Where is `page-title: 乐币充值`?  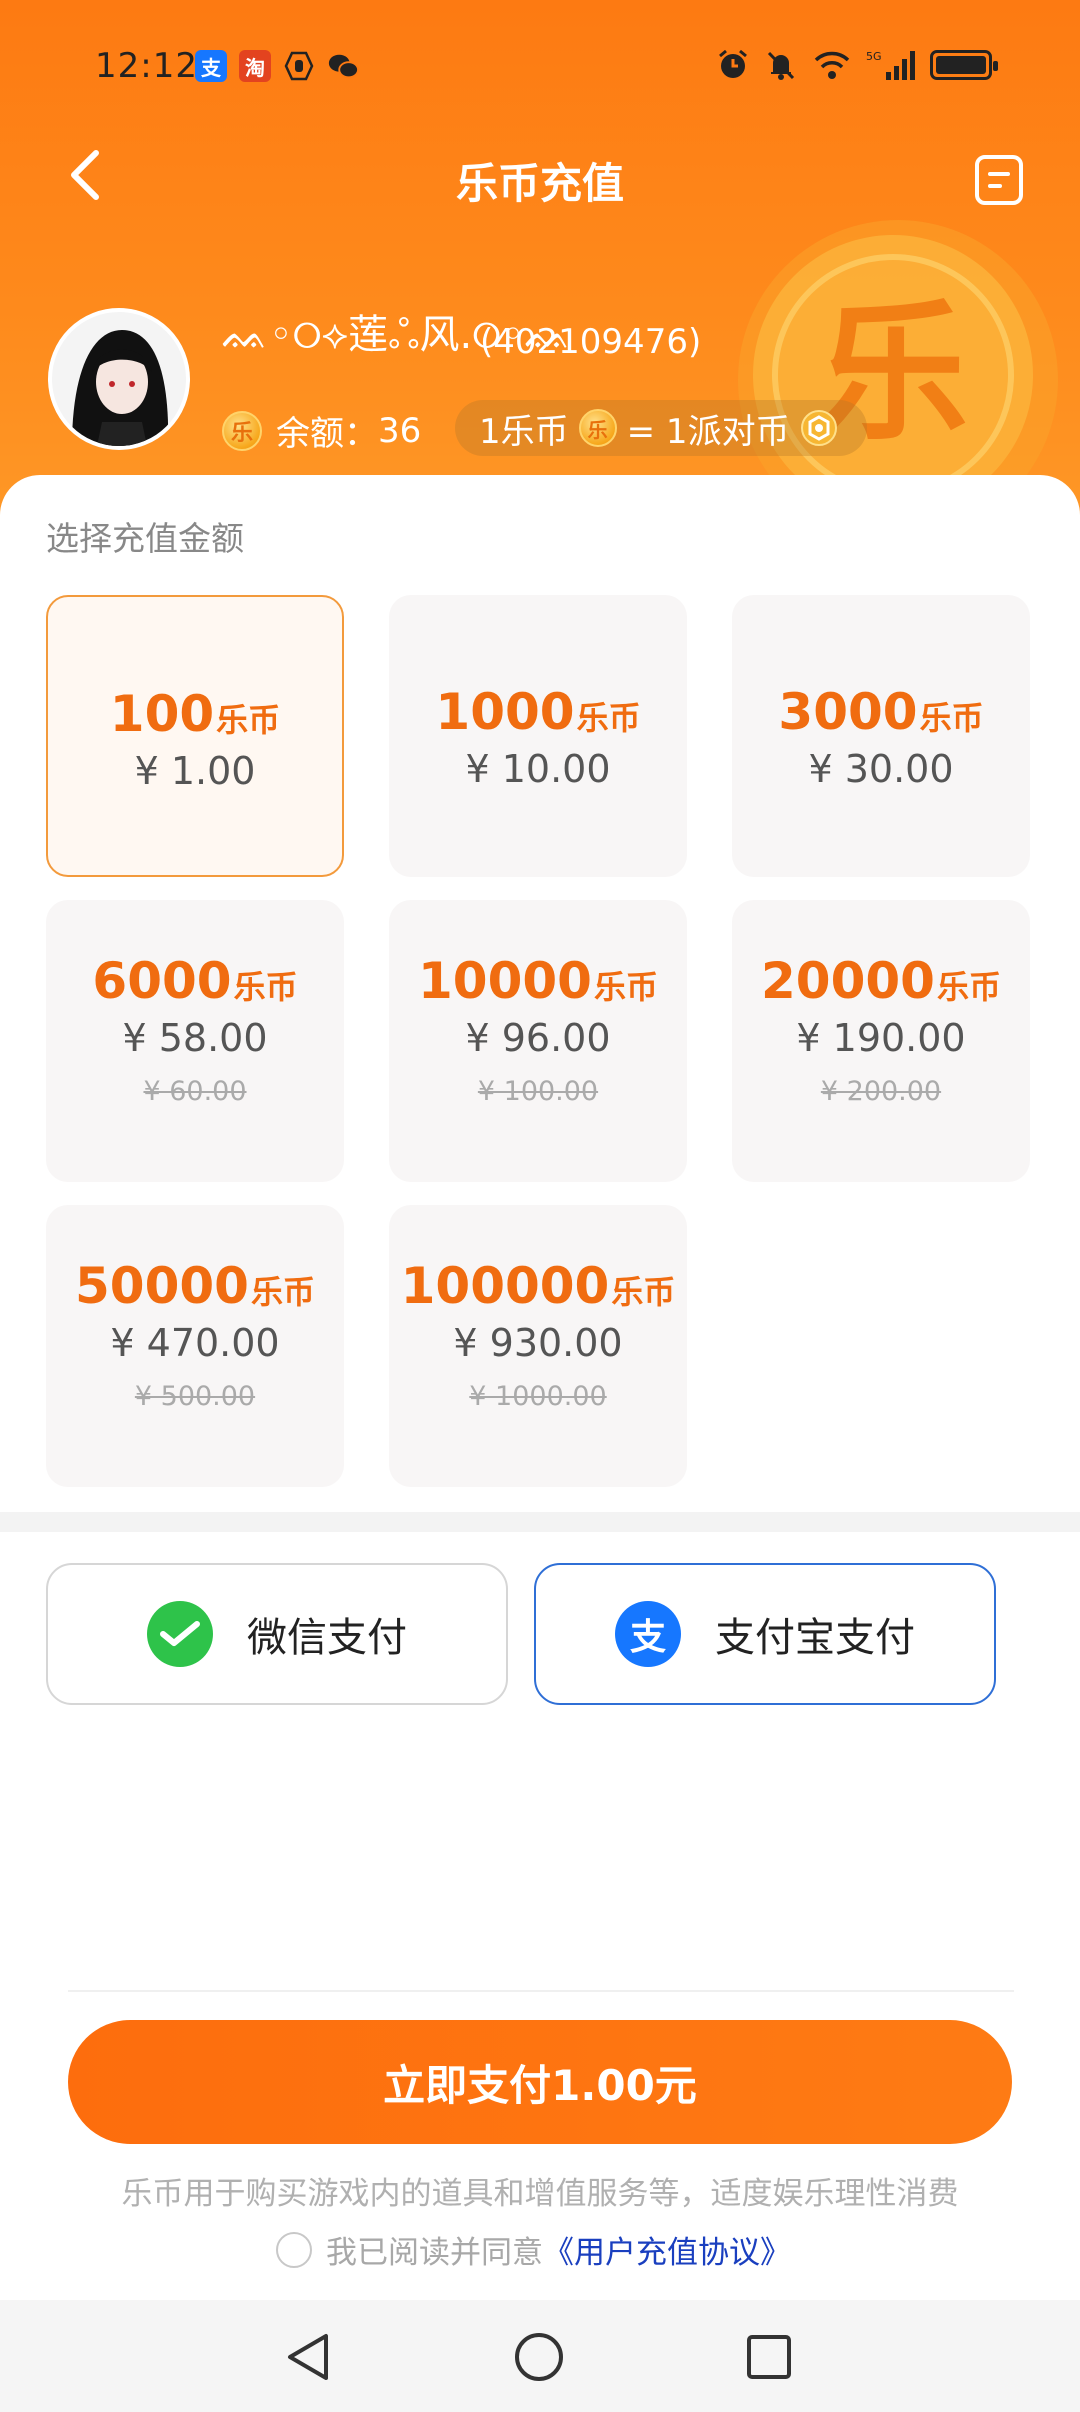
page-title: 乐币充值 is located at coordinates (539, 183).